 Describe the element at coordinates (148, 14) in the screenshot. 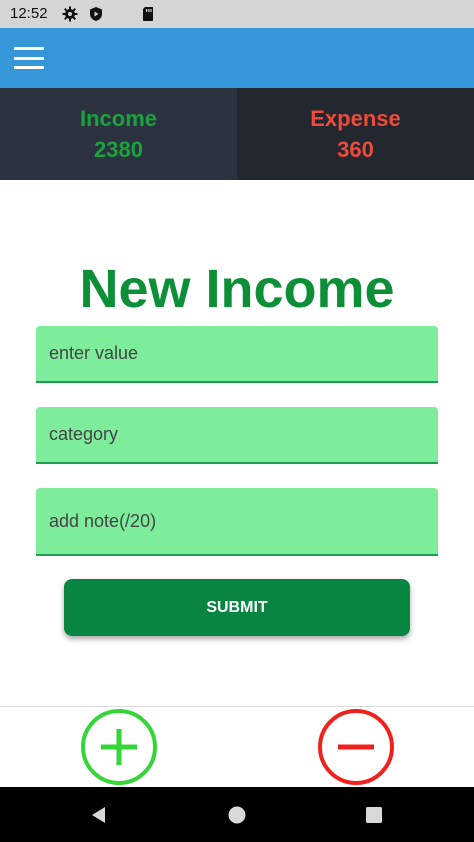

I see `sd-card-icon` at that location.